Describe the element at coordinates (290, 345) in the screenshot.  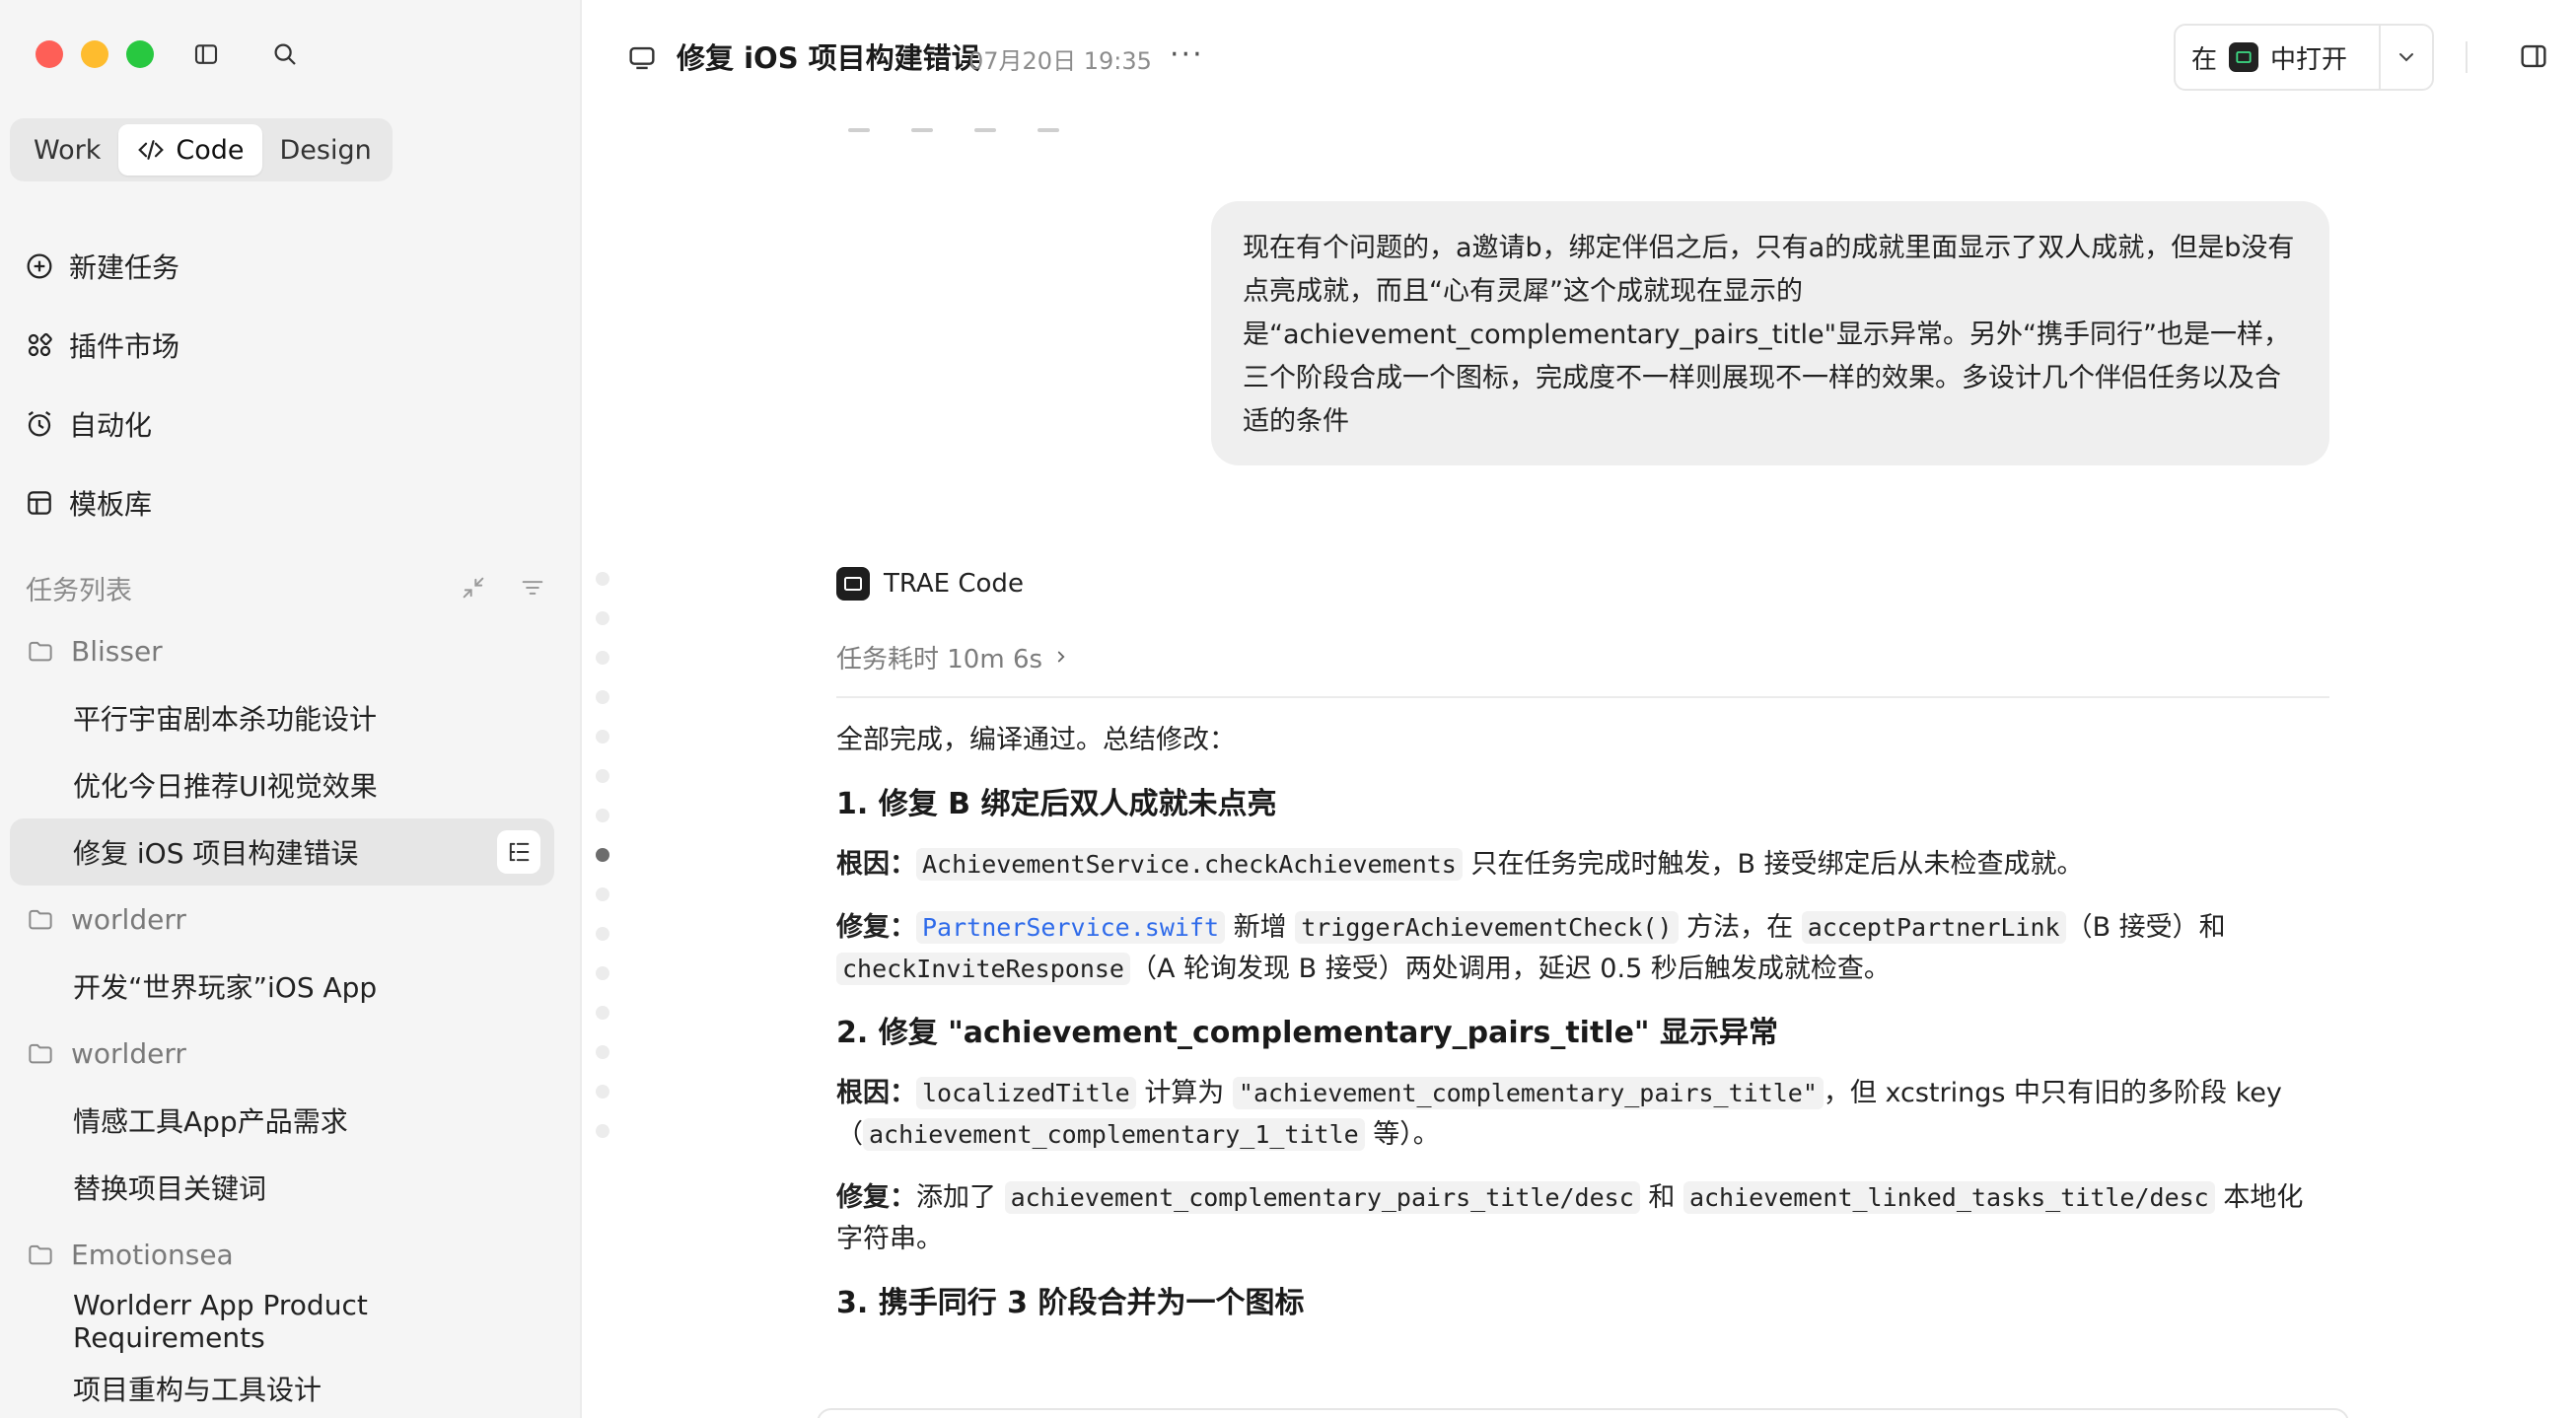
I see `nav-plugin-market: 插件市场` at that location.